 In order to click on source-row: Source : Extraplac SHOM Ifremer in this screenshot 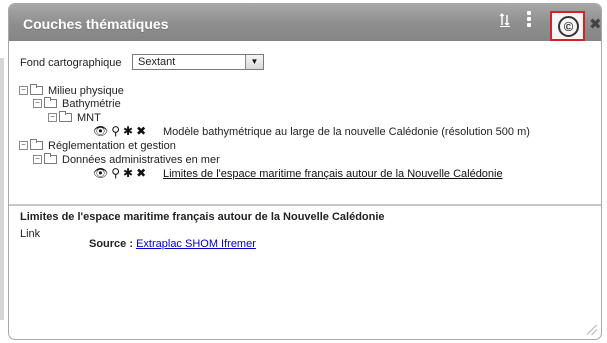, I will do `click(172, 244)`.